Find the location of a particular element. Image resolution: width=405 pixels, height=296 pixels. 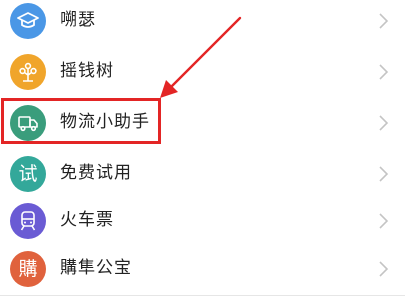

store-icon-glyph: 購 is located at coordinates (28, 268).